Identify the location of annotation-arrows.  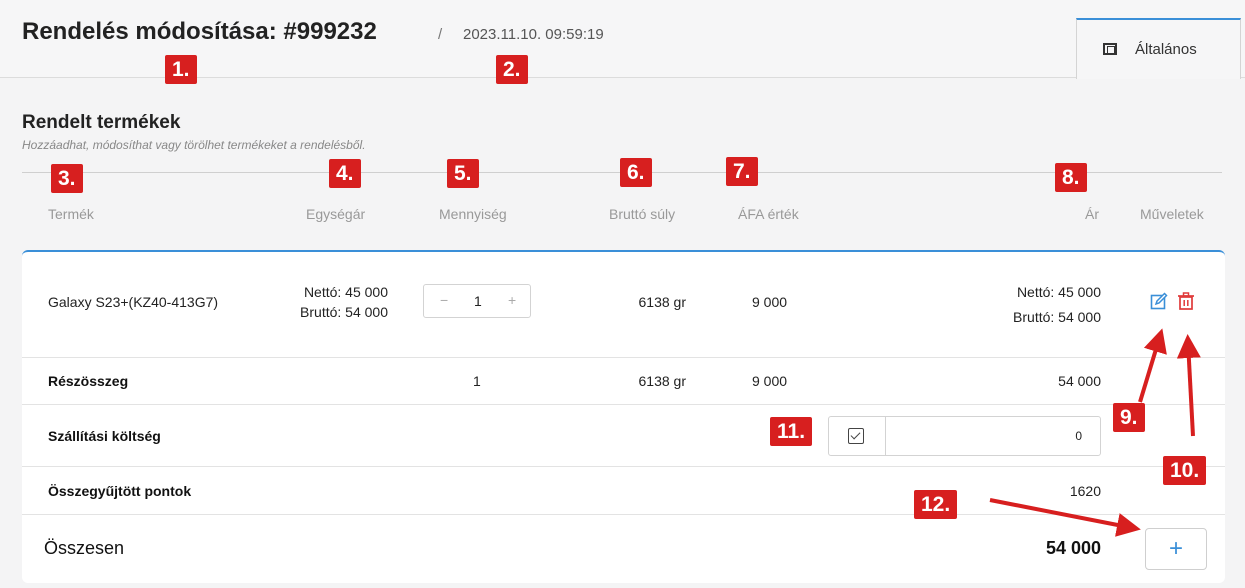
(1095, 432).